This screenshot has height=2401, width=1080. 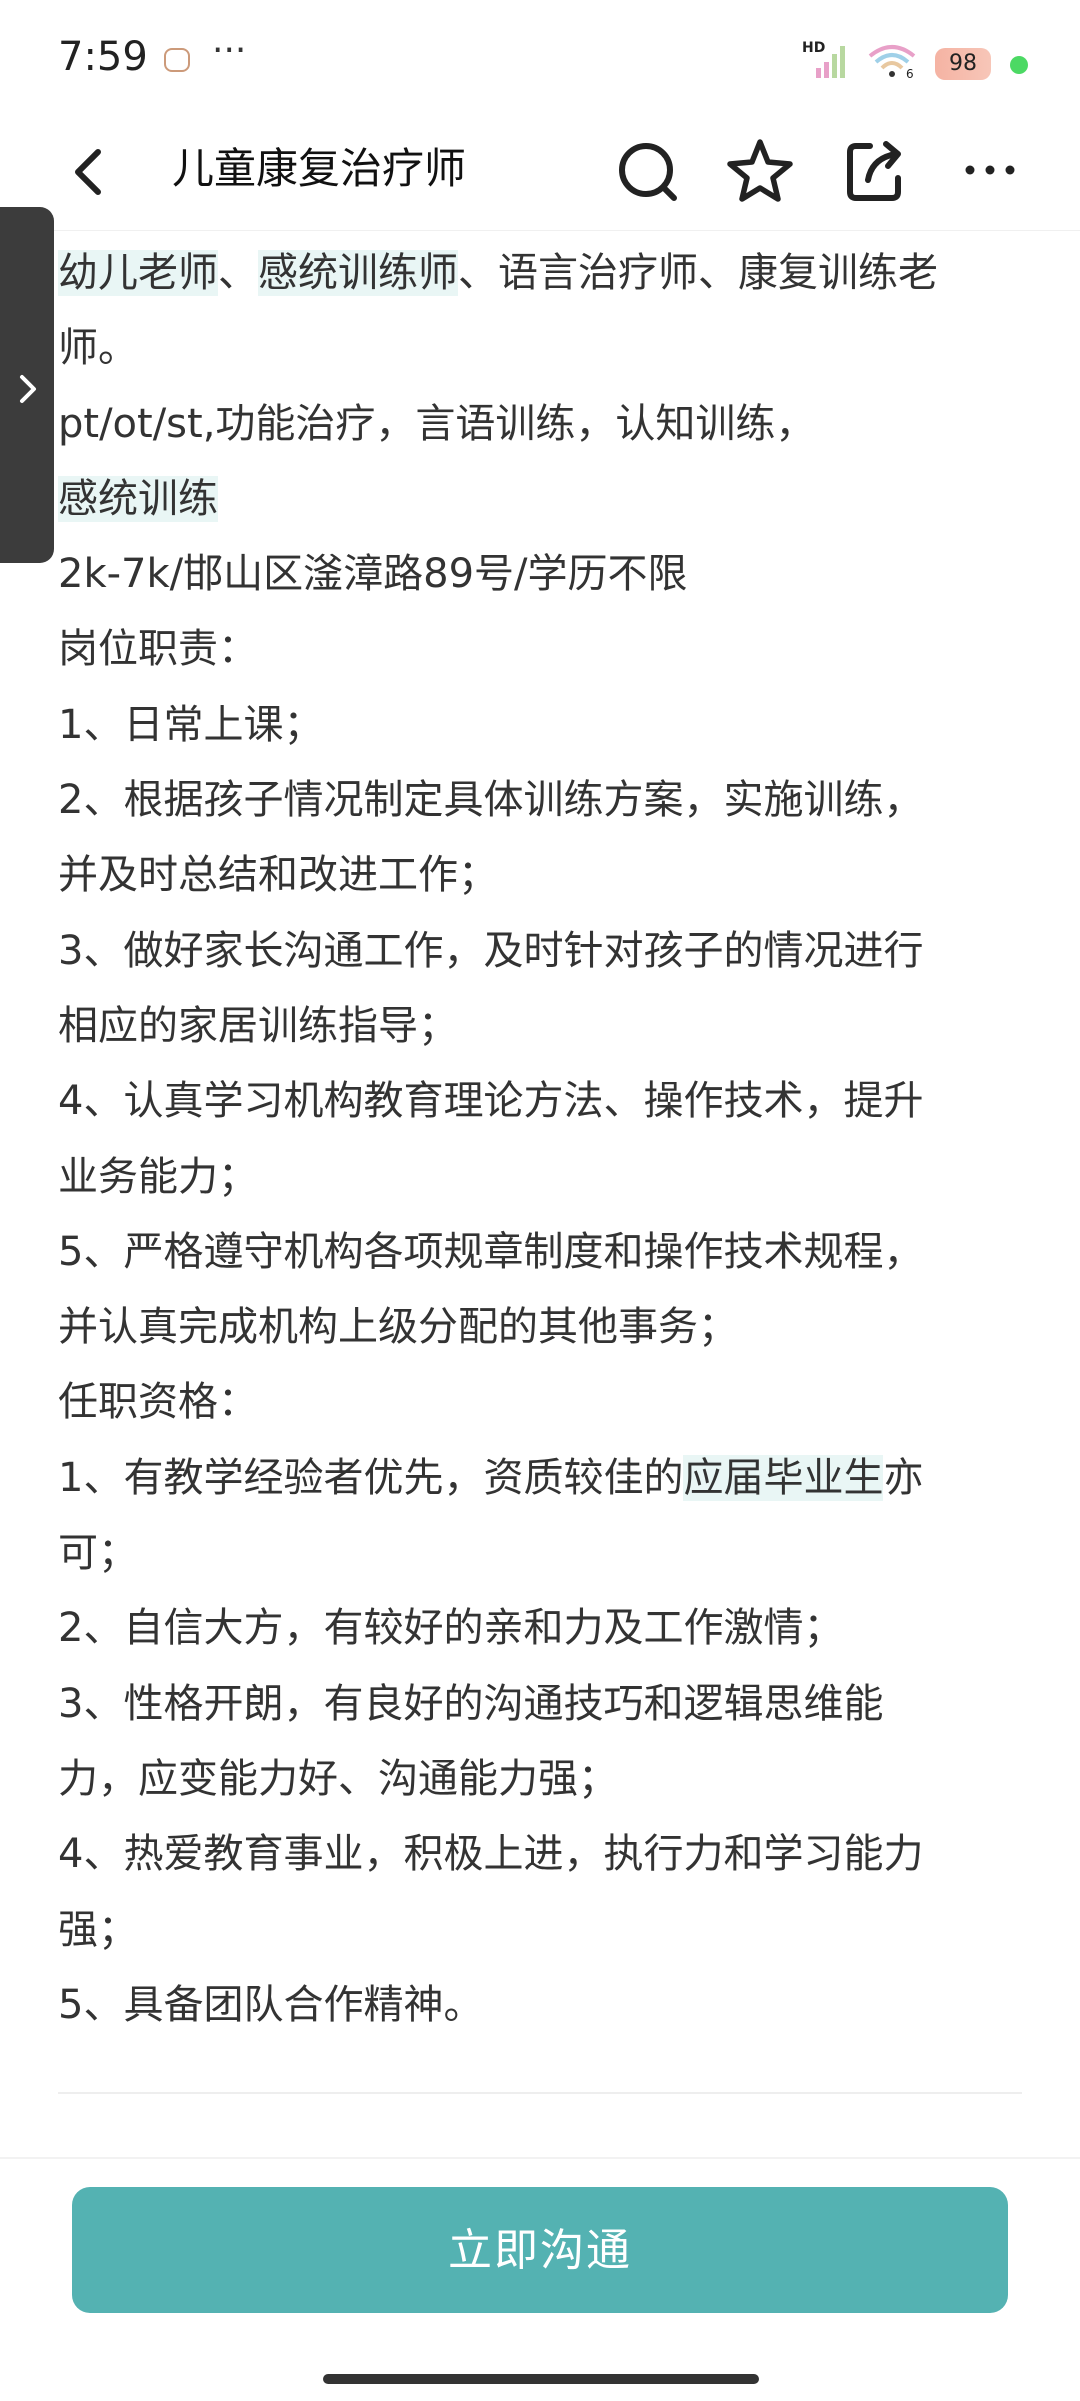 I want to click on favorite-button, so click(x=760, y=169).